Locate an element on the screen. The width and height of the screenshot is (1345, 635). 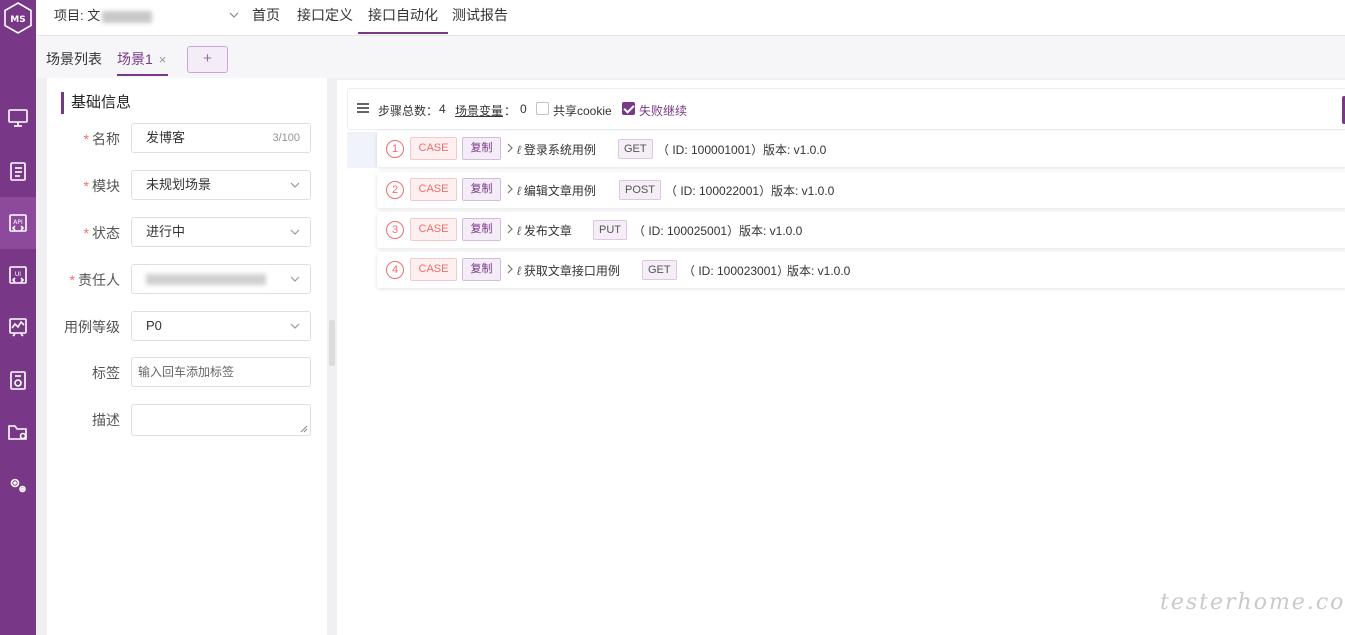
nav-ui: UI is located at coordinates (18, 275).